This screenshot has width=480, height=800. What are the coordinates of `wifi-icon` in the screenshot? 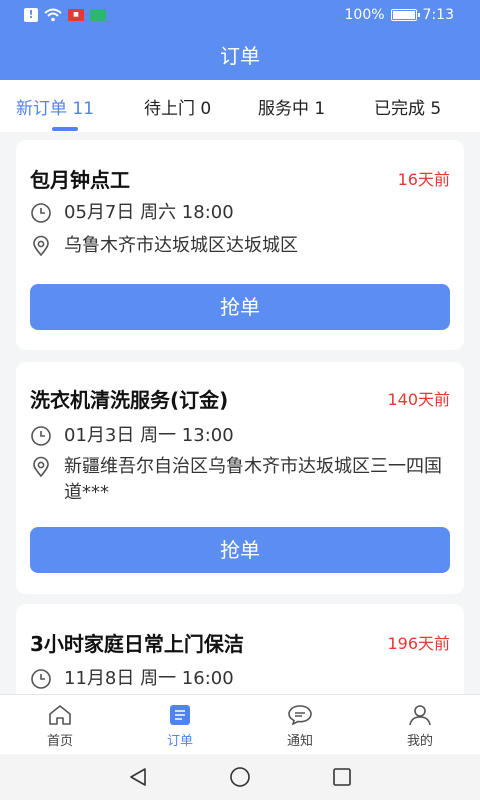 It's located at (53, 15).